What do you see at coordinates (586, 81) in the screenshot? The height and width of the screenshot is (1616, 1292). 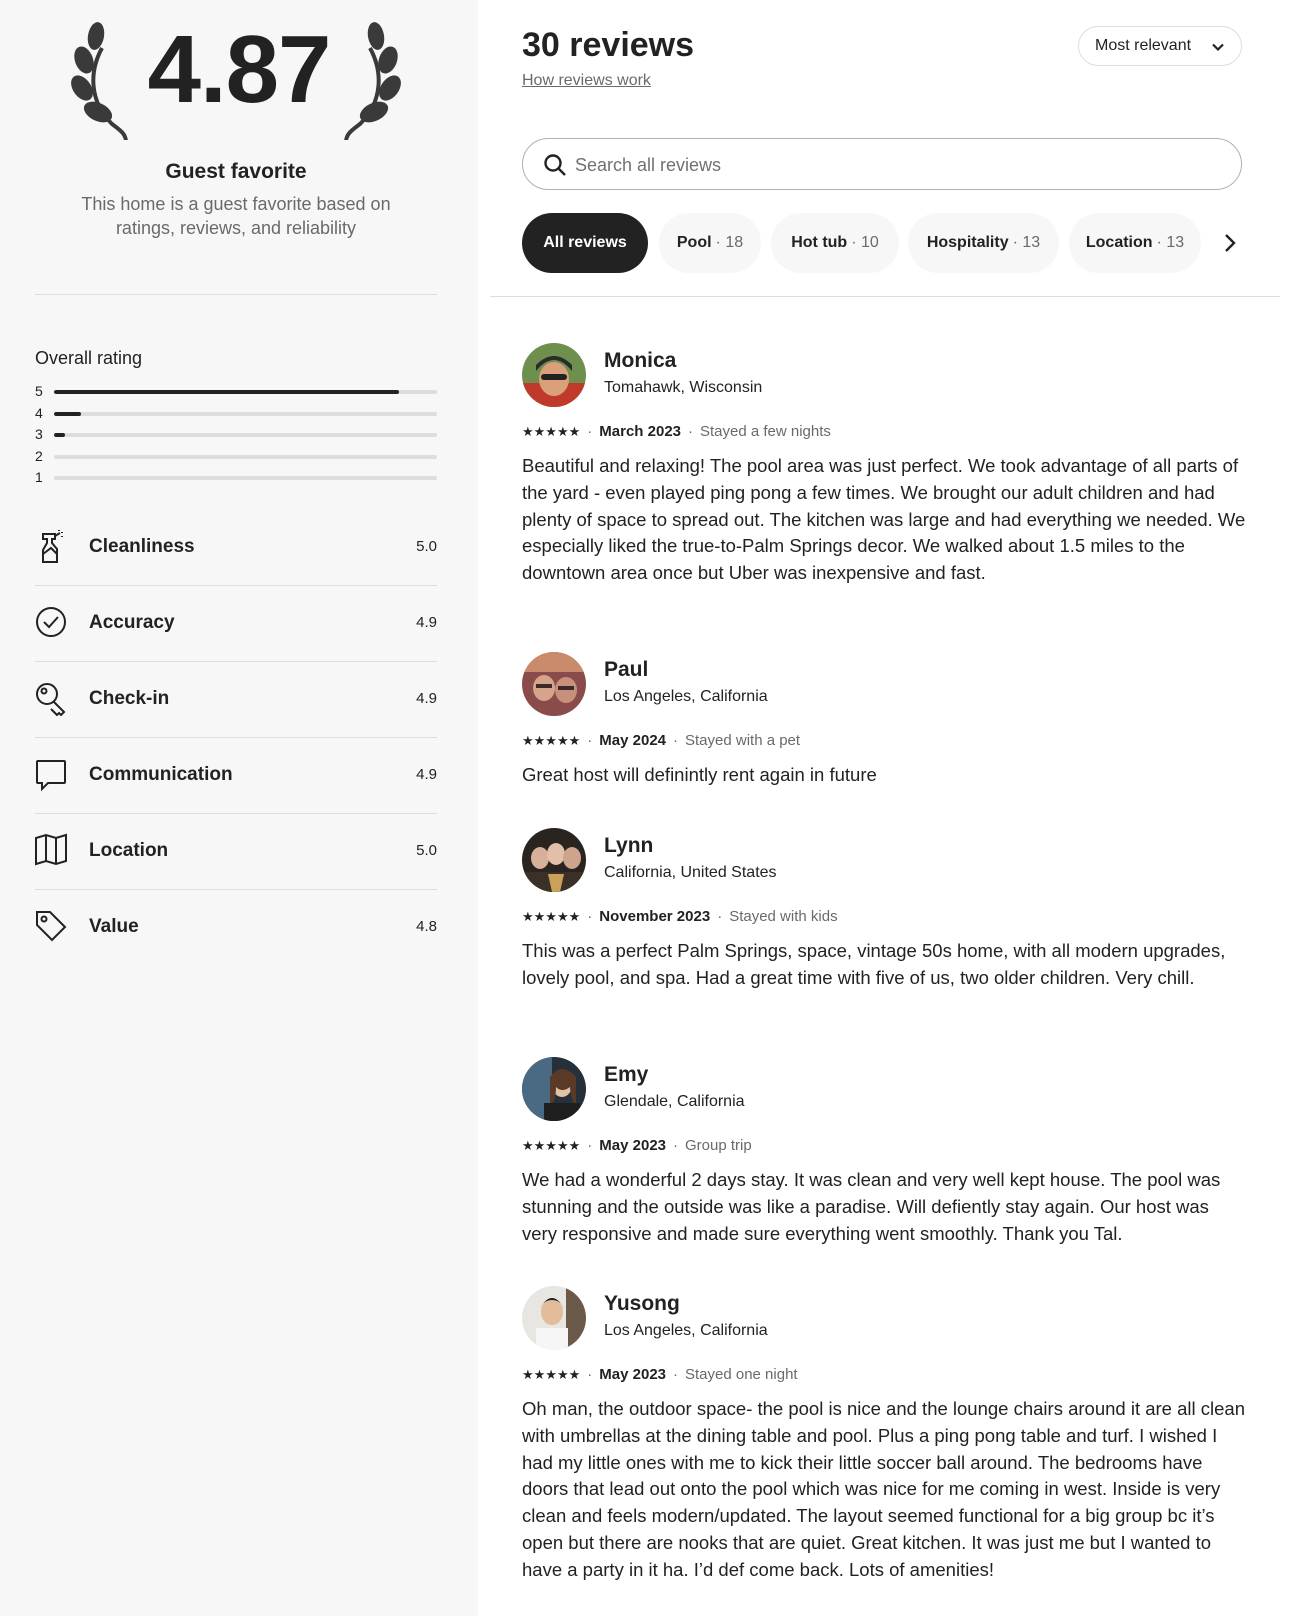 I see `how-reviews-work-link: How reviews work` at bounding box center [586, 81].